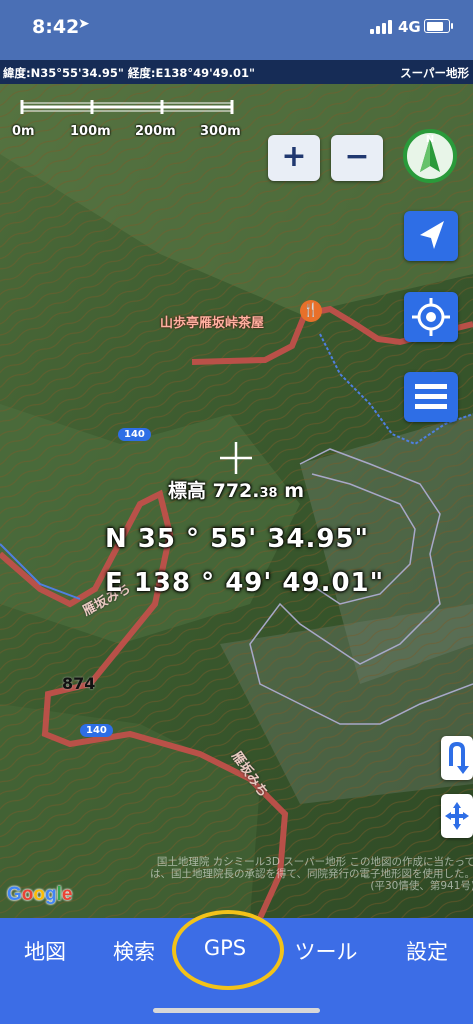 The image size is (473, 1024). Describe the element at coordinates (45, 951) in the screenshot. I see `tab-map: 地図` at that location.